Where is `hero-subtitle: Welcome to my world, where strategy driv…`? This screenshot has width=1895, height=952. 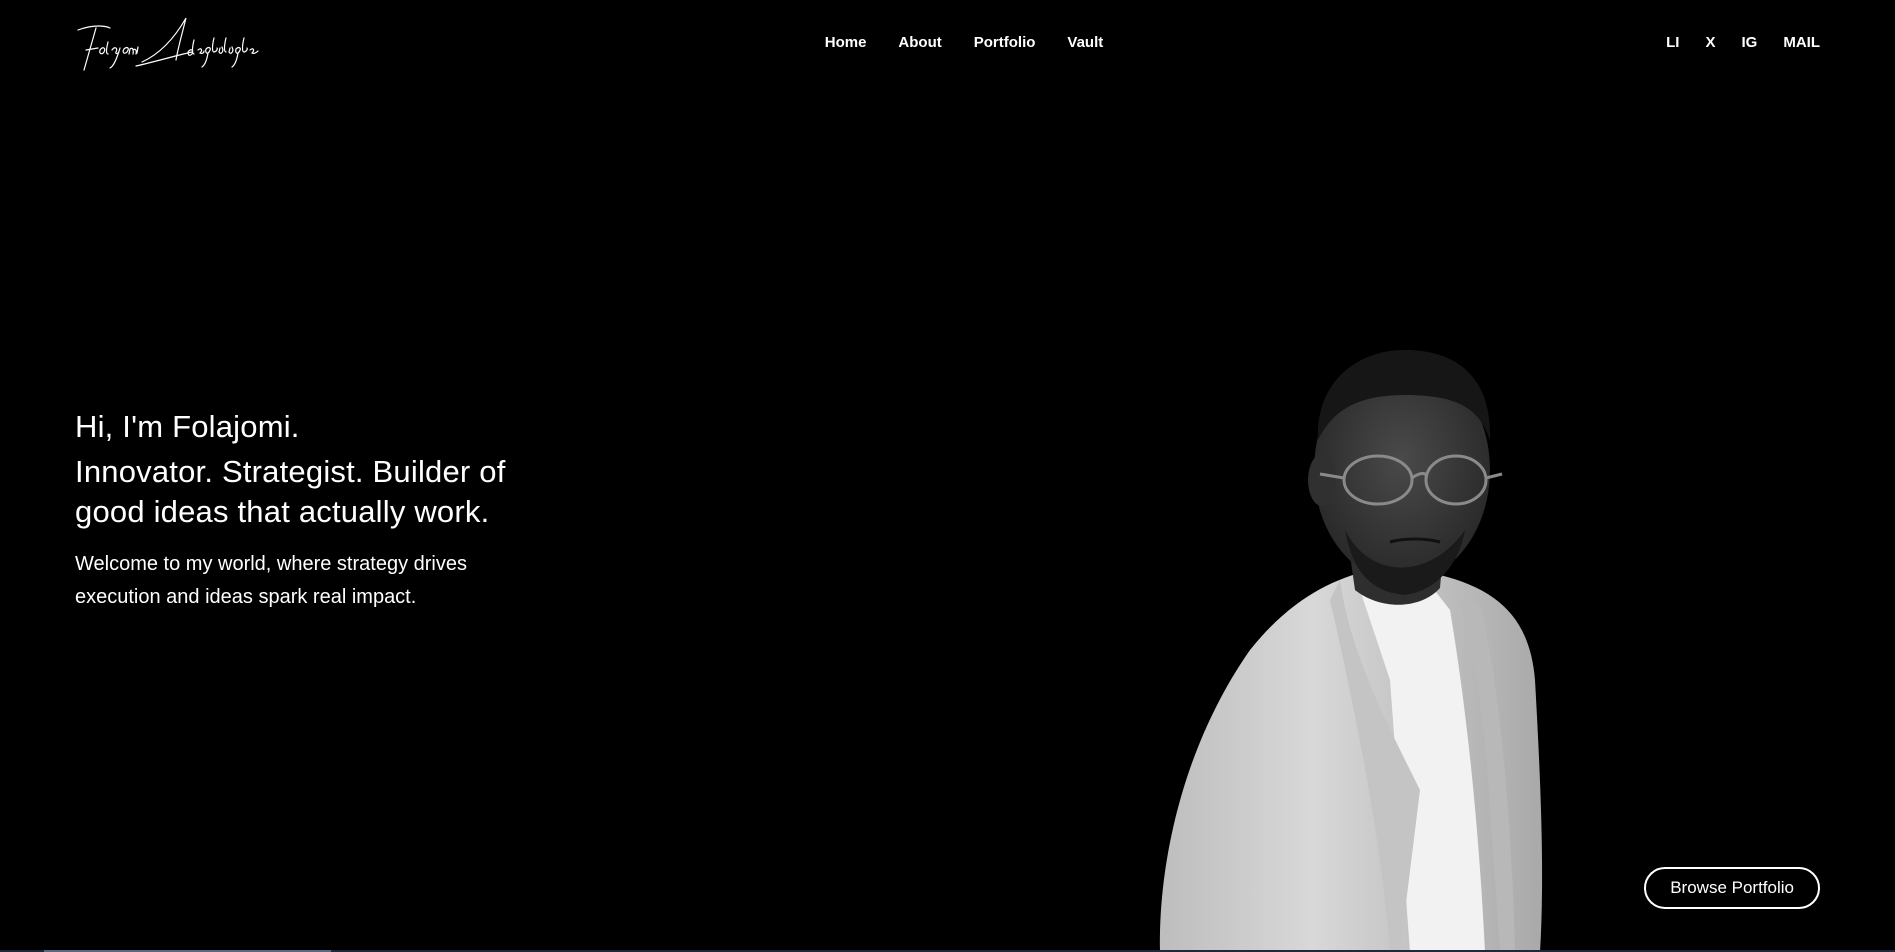
hero-subtitle: Welcome to my world, where strategy driv… is located at coordinates (271, 580).